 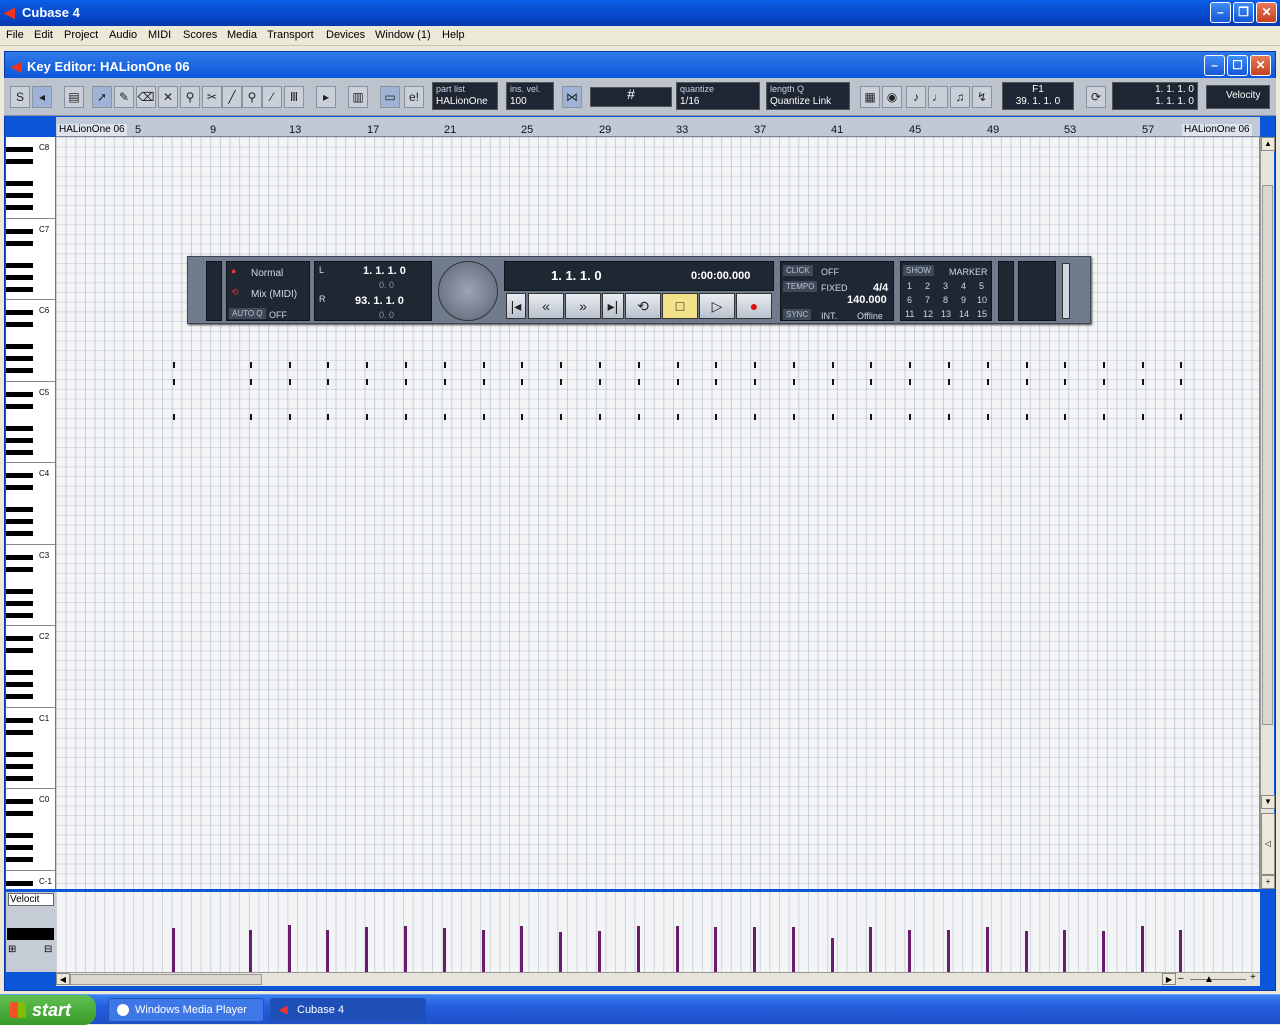 What do you see at coordinates (981, 286) in the screenshot?
I see `marker-5: 5` at bounding box center [981, 286].